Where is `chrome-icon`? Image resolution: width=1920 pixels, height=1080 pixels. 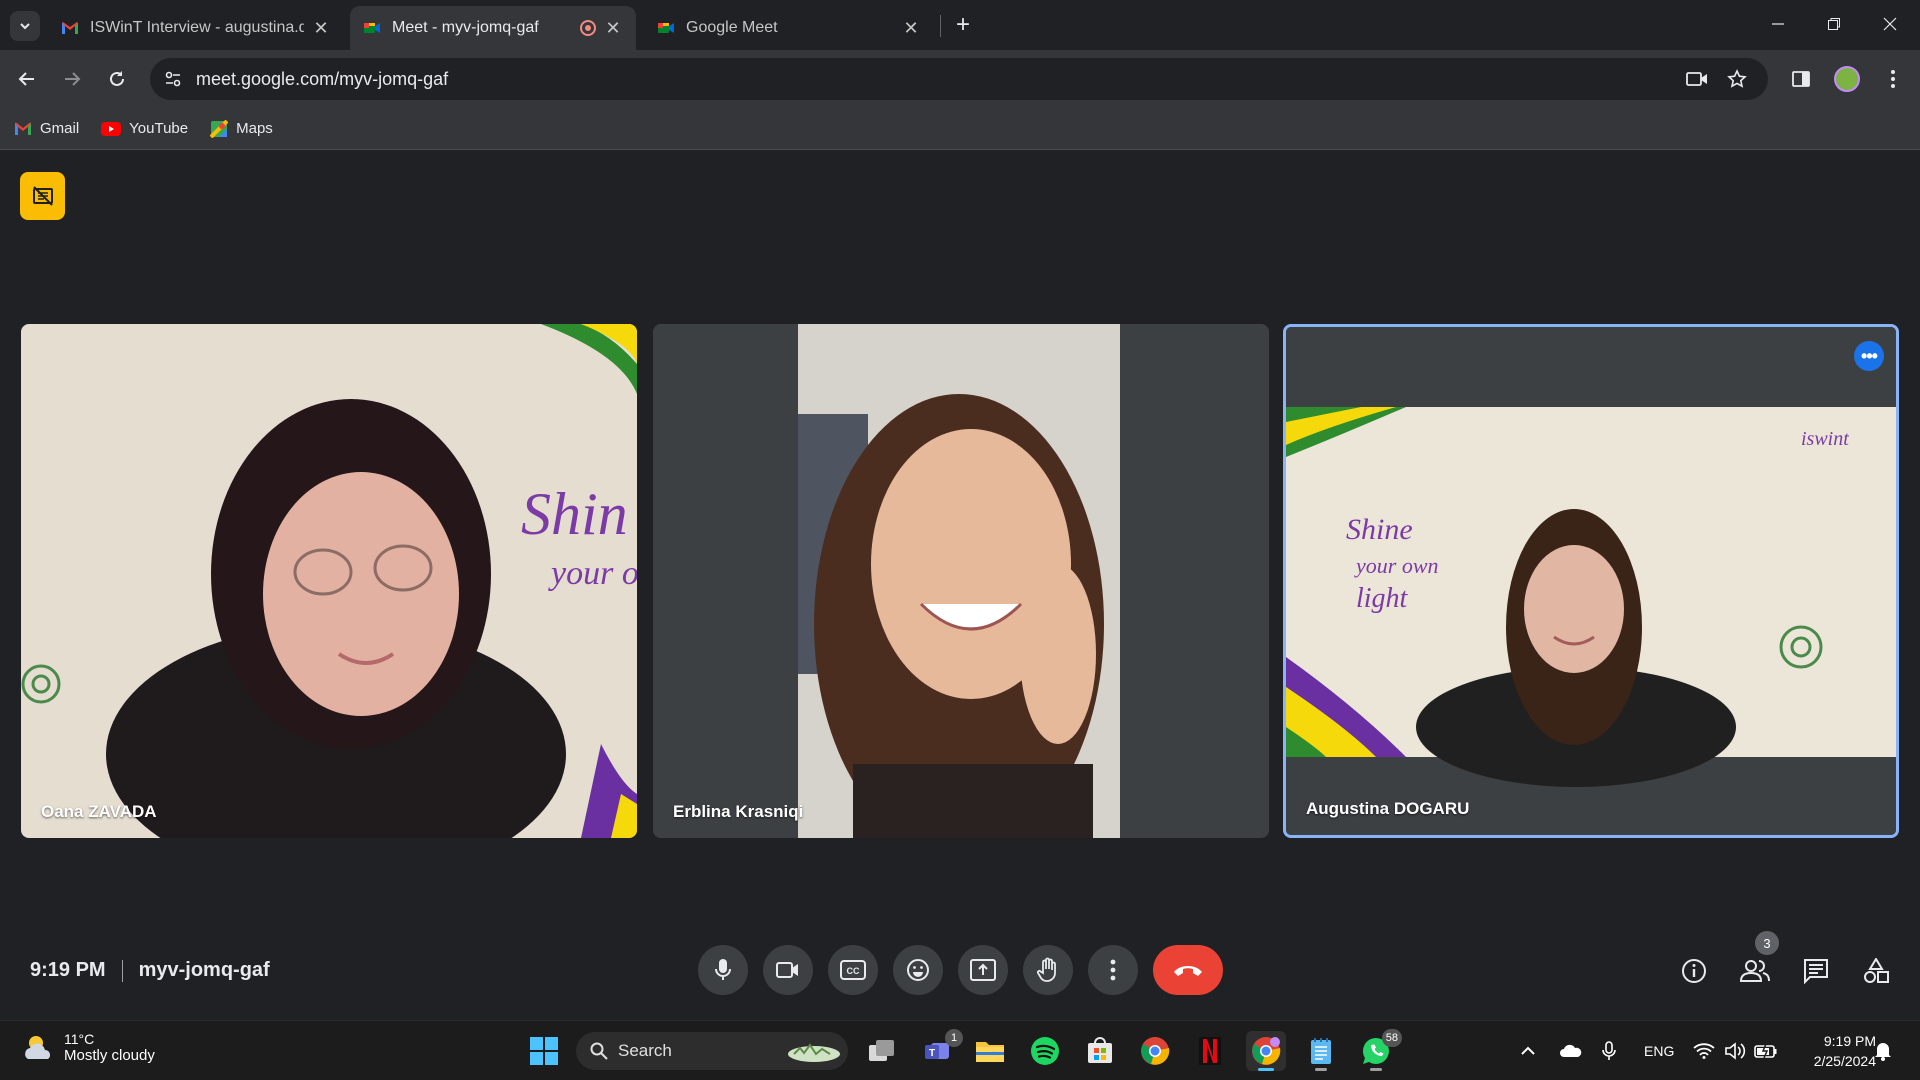
chrome-icon is located at coordinates (1155, 1051).